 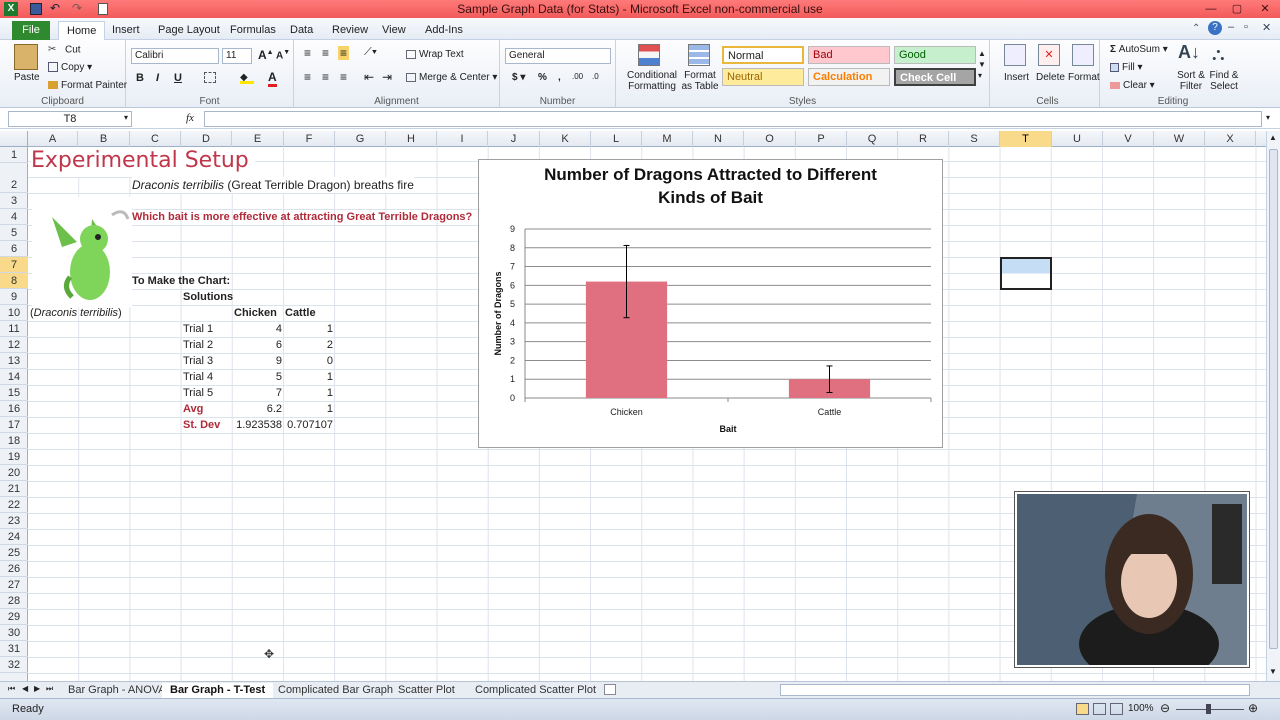 I want to click on column-header-s: S, so click(x=974, y=139).